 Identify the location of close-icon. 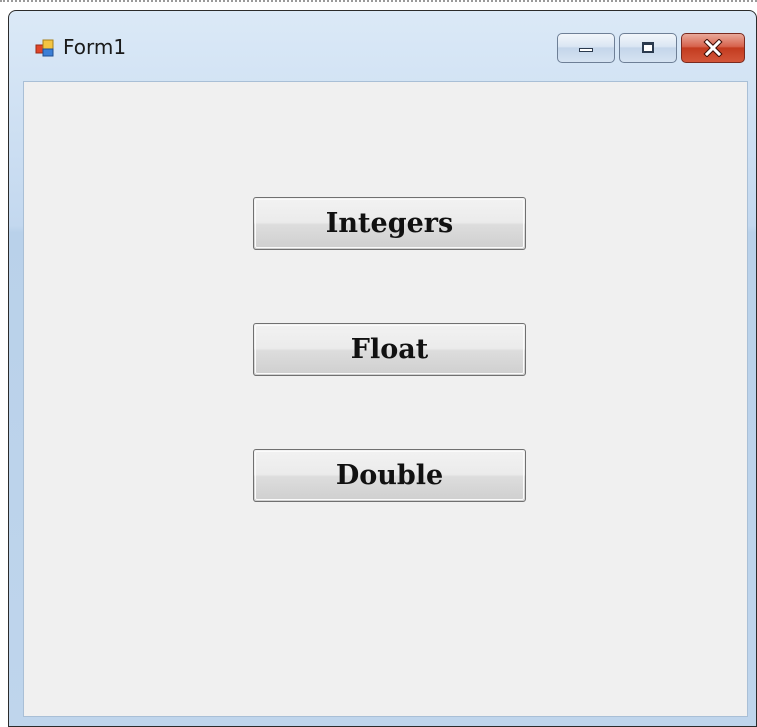
(713, 48).